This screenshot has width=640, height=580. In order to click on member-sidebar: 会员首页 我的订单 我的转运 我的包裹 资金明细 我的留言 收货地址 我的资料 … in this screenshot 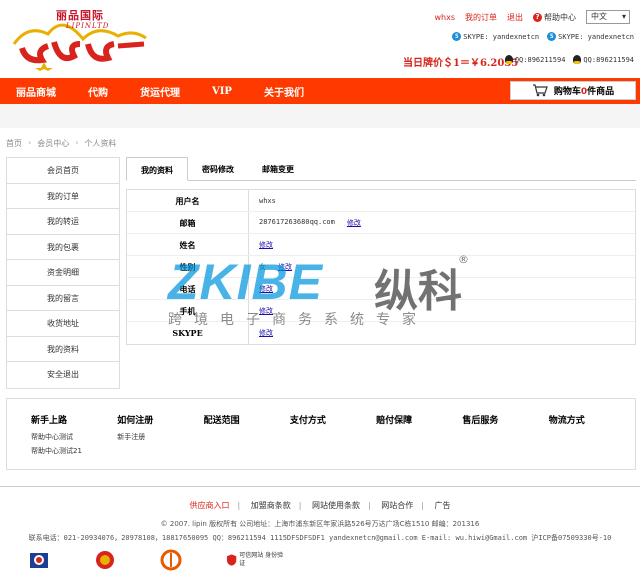, I will do `click(63, 273)`.